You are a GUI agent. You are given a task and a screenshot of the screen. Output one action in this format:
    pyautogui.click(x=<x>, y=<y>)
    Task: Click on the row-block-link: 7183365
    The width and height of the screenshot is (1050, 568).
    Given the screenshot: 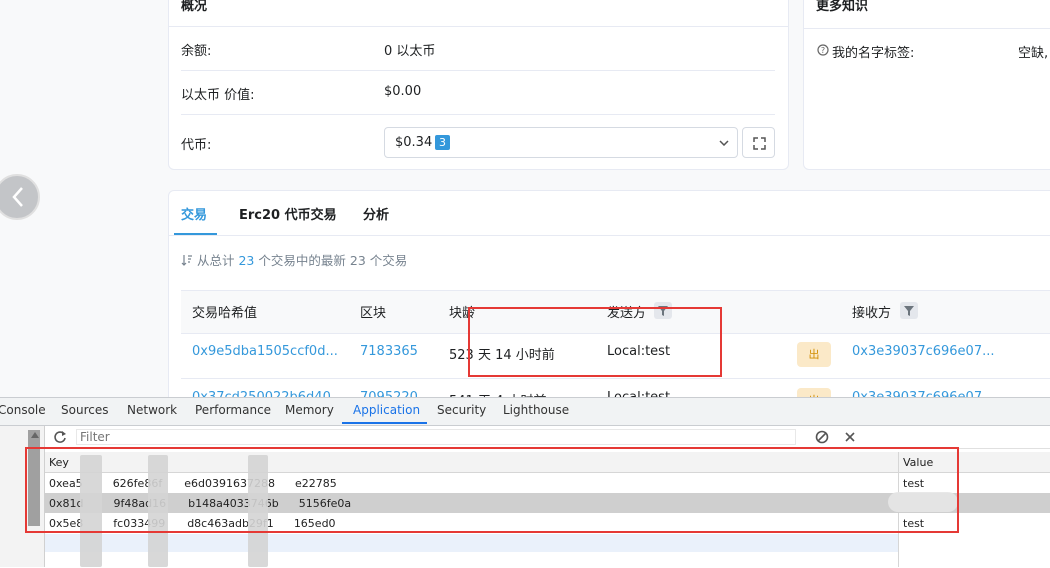 What is the action you would take?
    pyautogui.click(x=389, y=351)
    